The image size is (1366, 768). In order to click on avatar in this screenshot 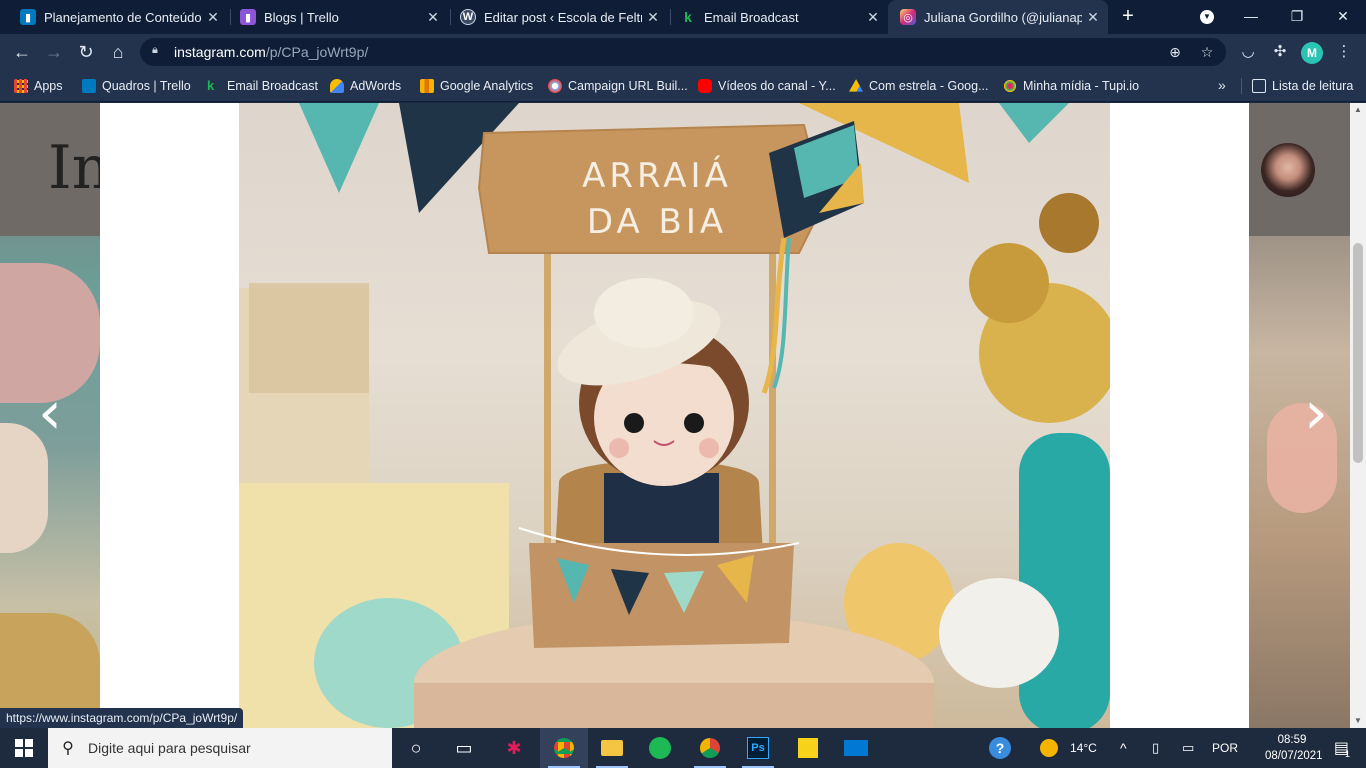, I will do `click(1288, 170)`.